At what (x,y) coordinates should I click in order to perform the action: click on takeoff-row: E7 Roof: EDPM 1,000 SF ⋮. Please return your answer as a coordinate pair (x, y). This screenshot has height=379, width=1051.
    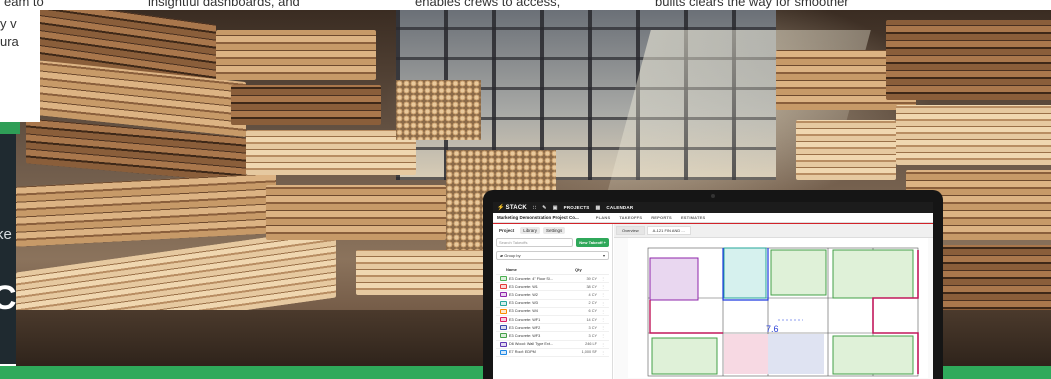
    Looking at the image, I should click on (552, 353).